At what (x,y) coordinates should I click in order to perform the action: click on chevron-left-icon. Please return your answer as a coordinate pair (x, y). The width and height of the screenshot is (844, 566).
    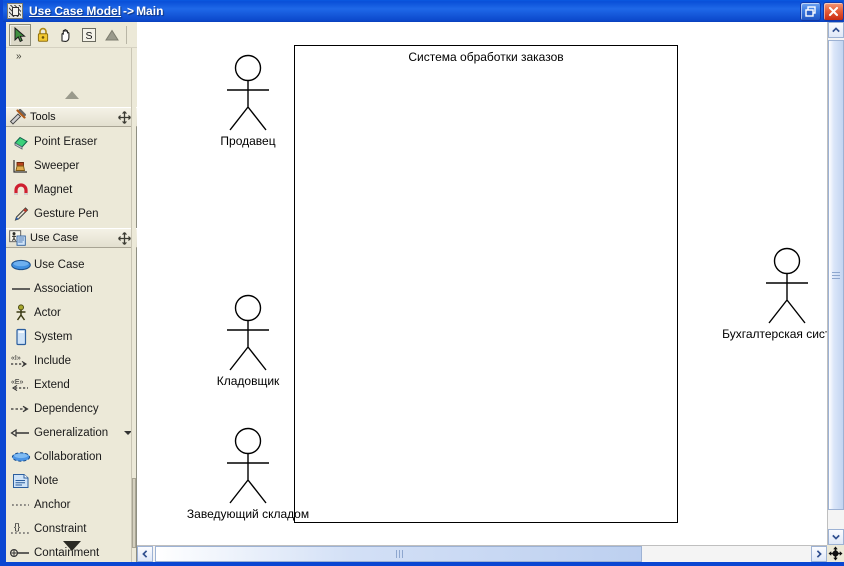
    Looking at the image, I should click on (145, 554).